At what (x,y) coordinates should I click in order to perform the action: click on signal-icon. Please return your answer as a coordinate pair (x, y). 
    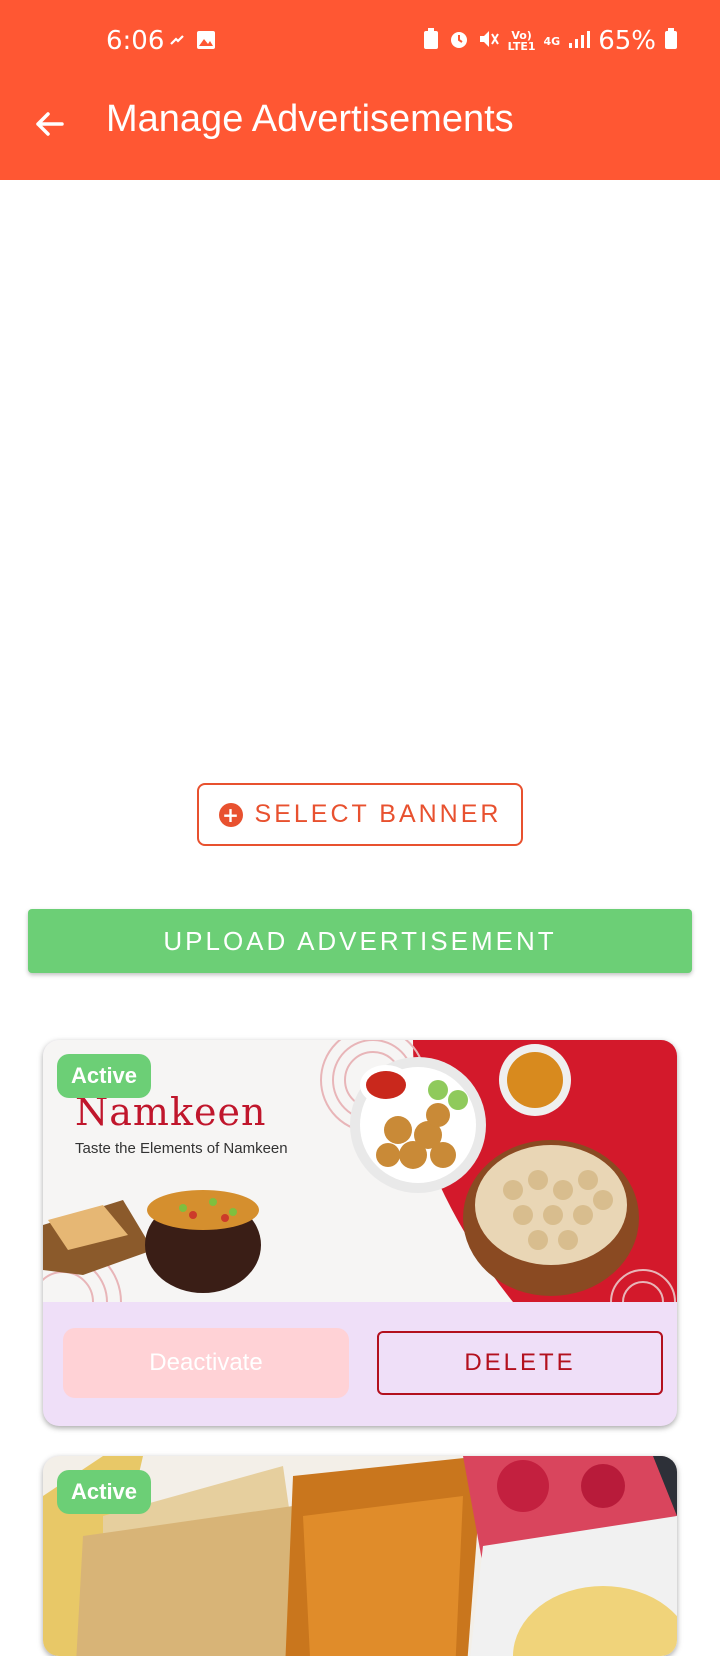
    Looking at the image, I should click on (579, 41).